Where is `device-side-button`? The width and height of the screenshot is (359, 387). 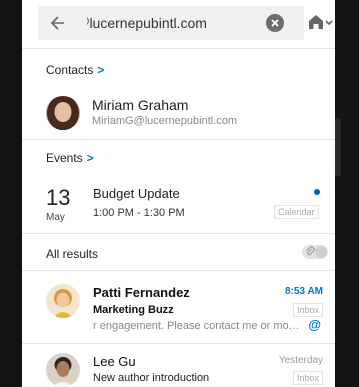 device-side-button is located at coordinates (338, 147).